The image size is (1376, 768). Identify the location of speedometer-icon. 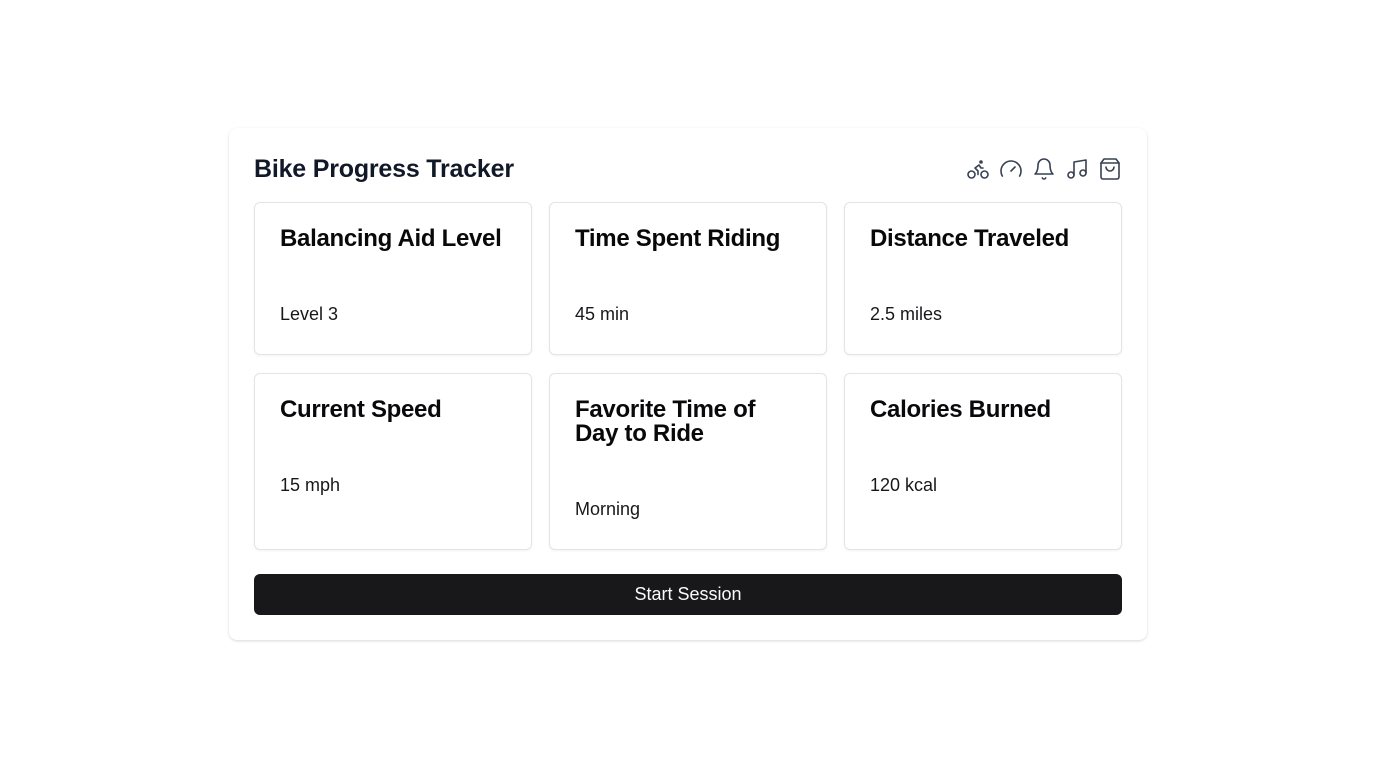
(1011, 169).